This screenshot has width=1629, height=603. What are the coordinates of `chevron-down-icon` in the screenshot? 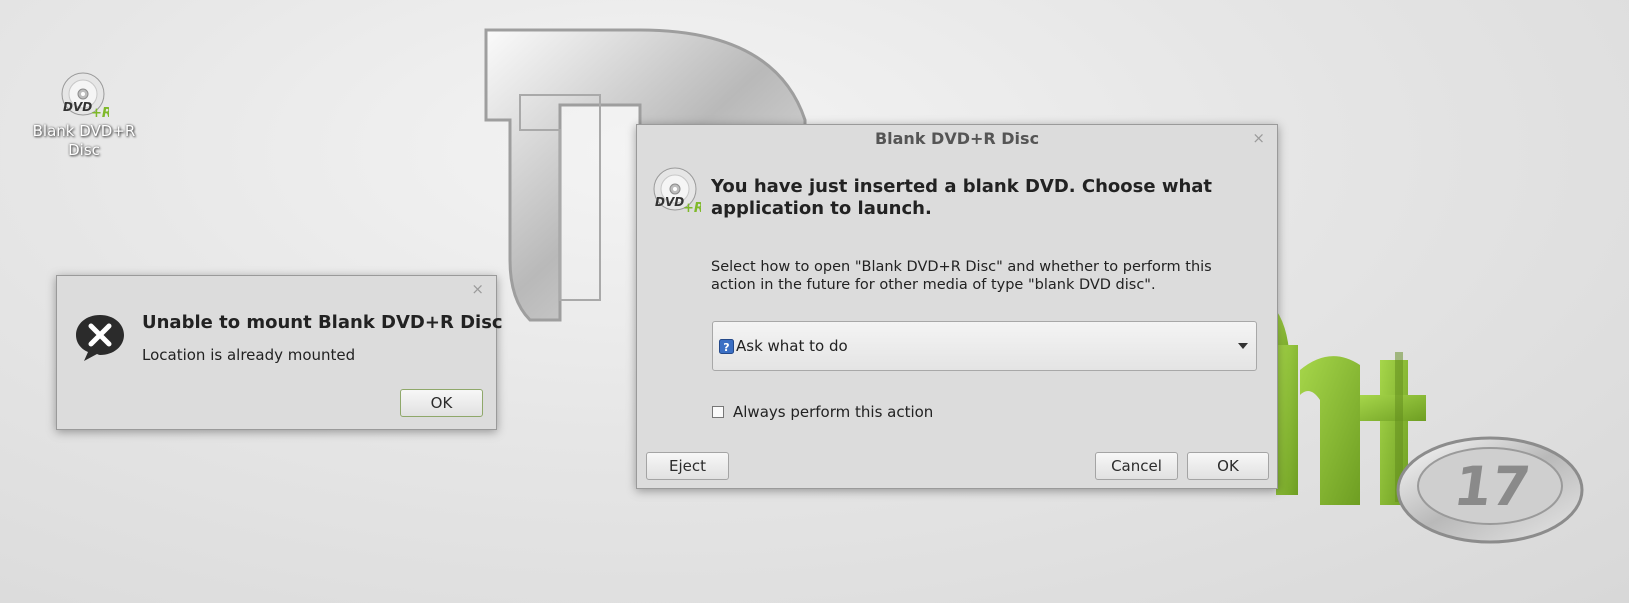 It's located at (1243, 346).